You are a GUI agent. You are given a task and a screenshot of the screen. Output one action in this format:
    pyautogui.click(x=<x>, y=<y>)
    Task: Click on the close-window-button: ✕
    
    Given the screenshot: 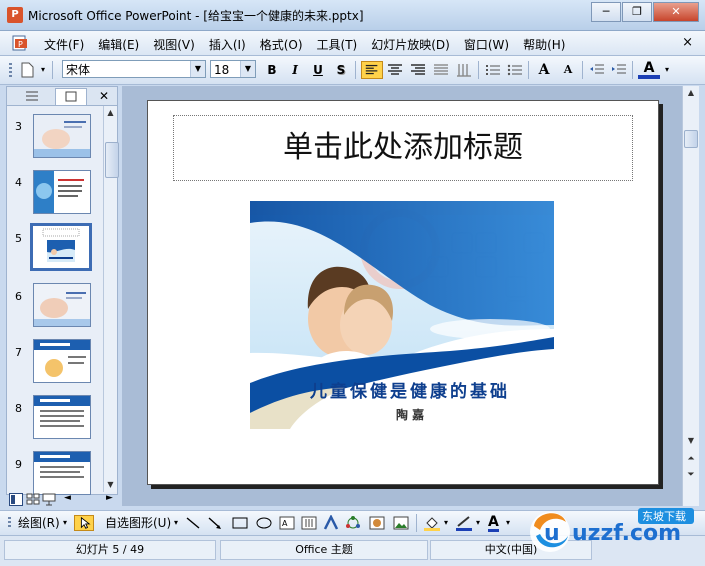 What is the action you would take?
    pyautogui.click(x=676, y=12)
    